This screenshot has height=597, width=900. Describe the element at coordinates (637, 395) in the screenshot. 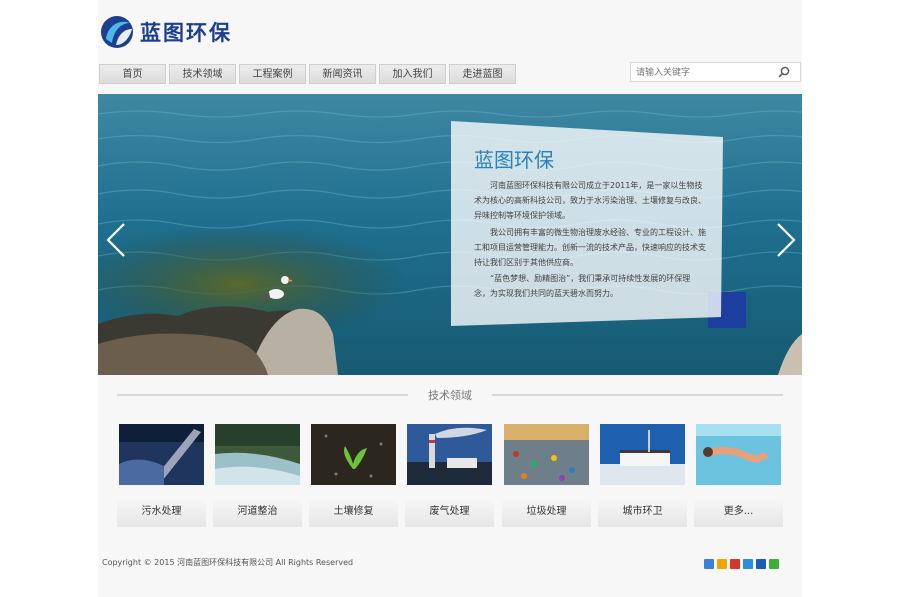

I see `section-divider-right` at that location.